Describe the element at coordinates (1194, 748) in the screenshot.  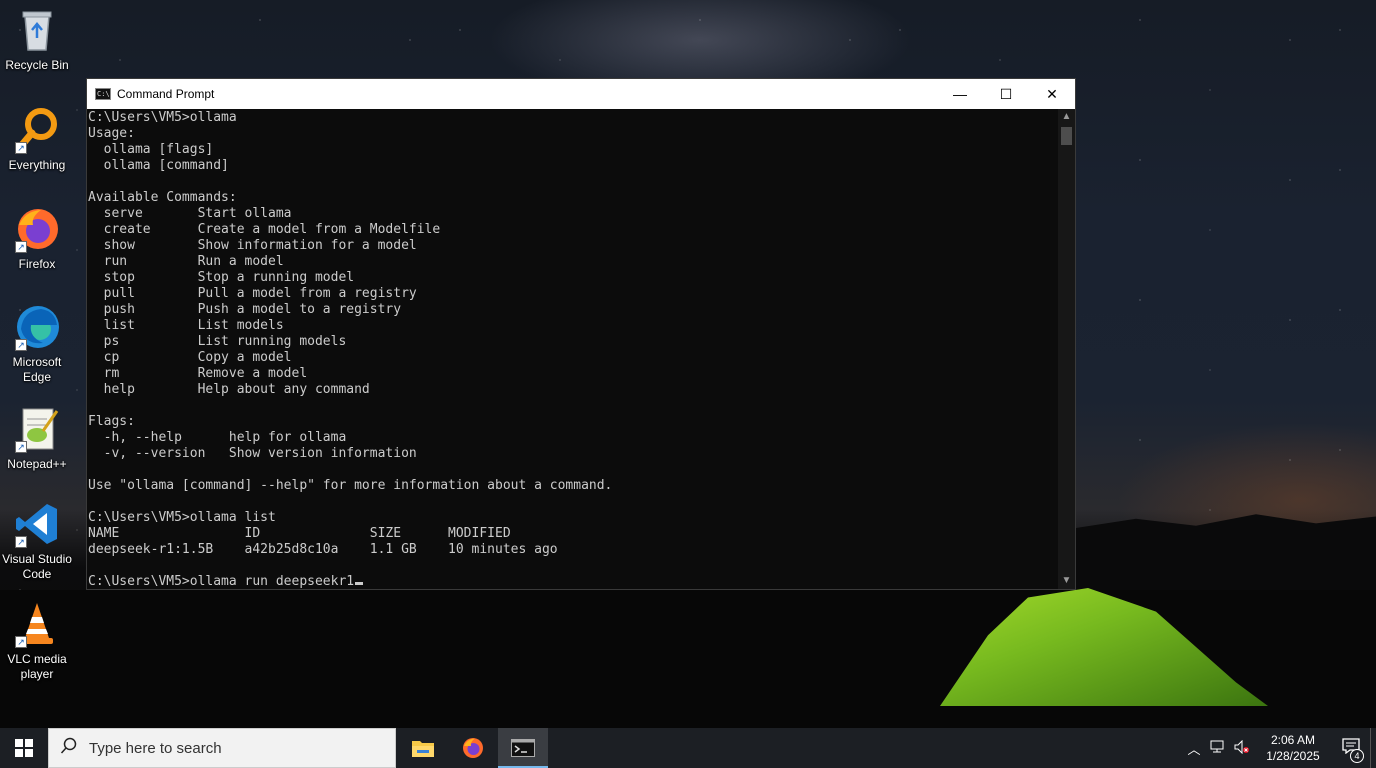
I see `chevron-up-icon: ︿` at that location.